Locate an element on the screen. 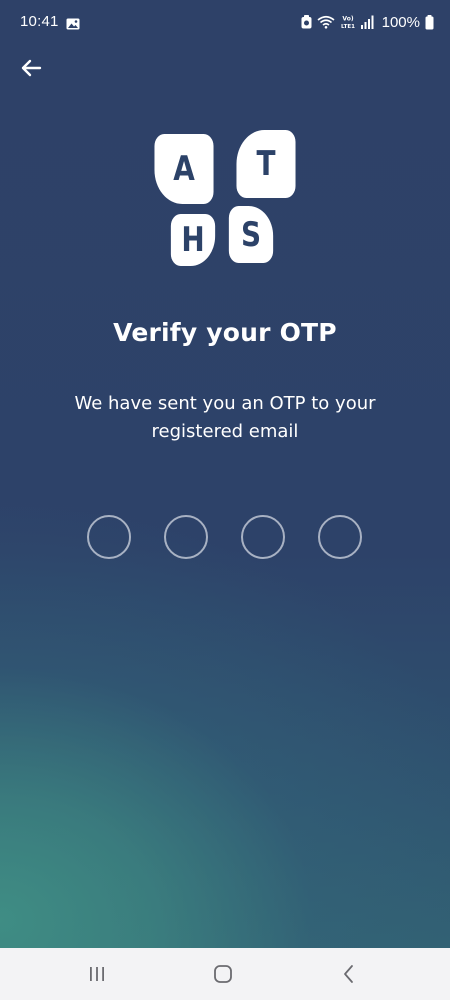 This screenshot has width=450, height=1000. battery-icon is located at coordinates (429, 22).